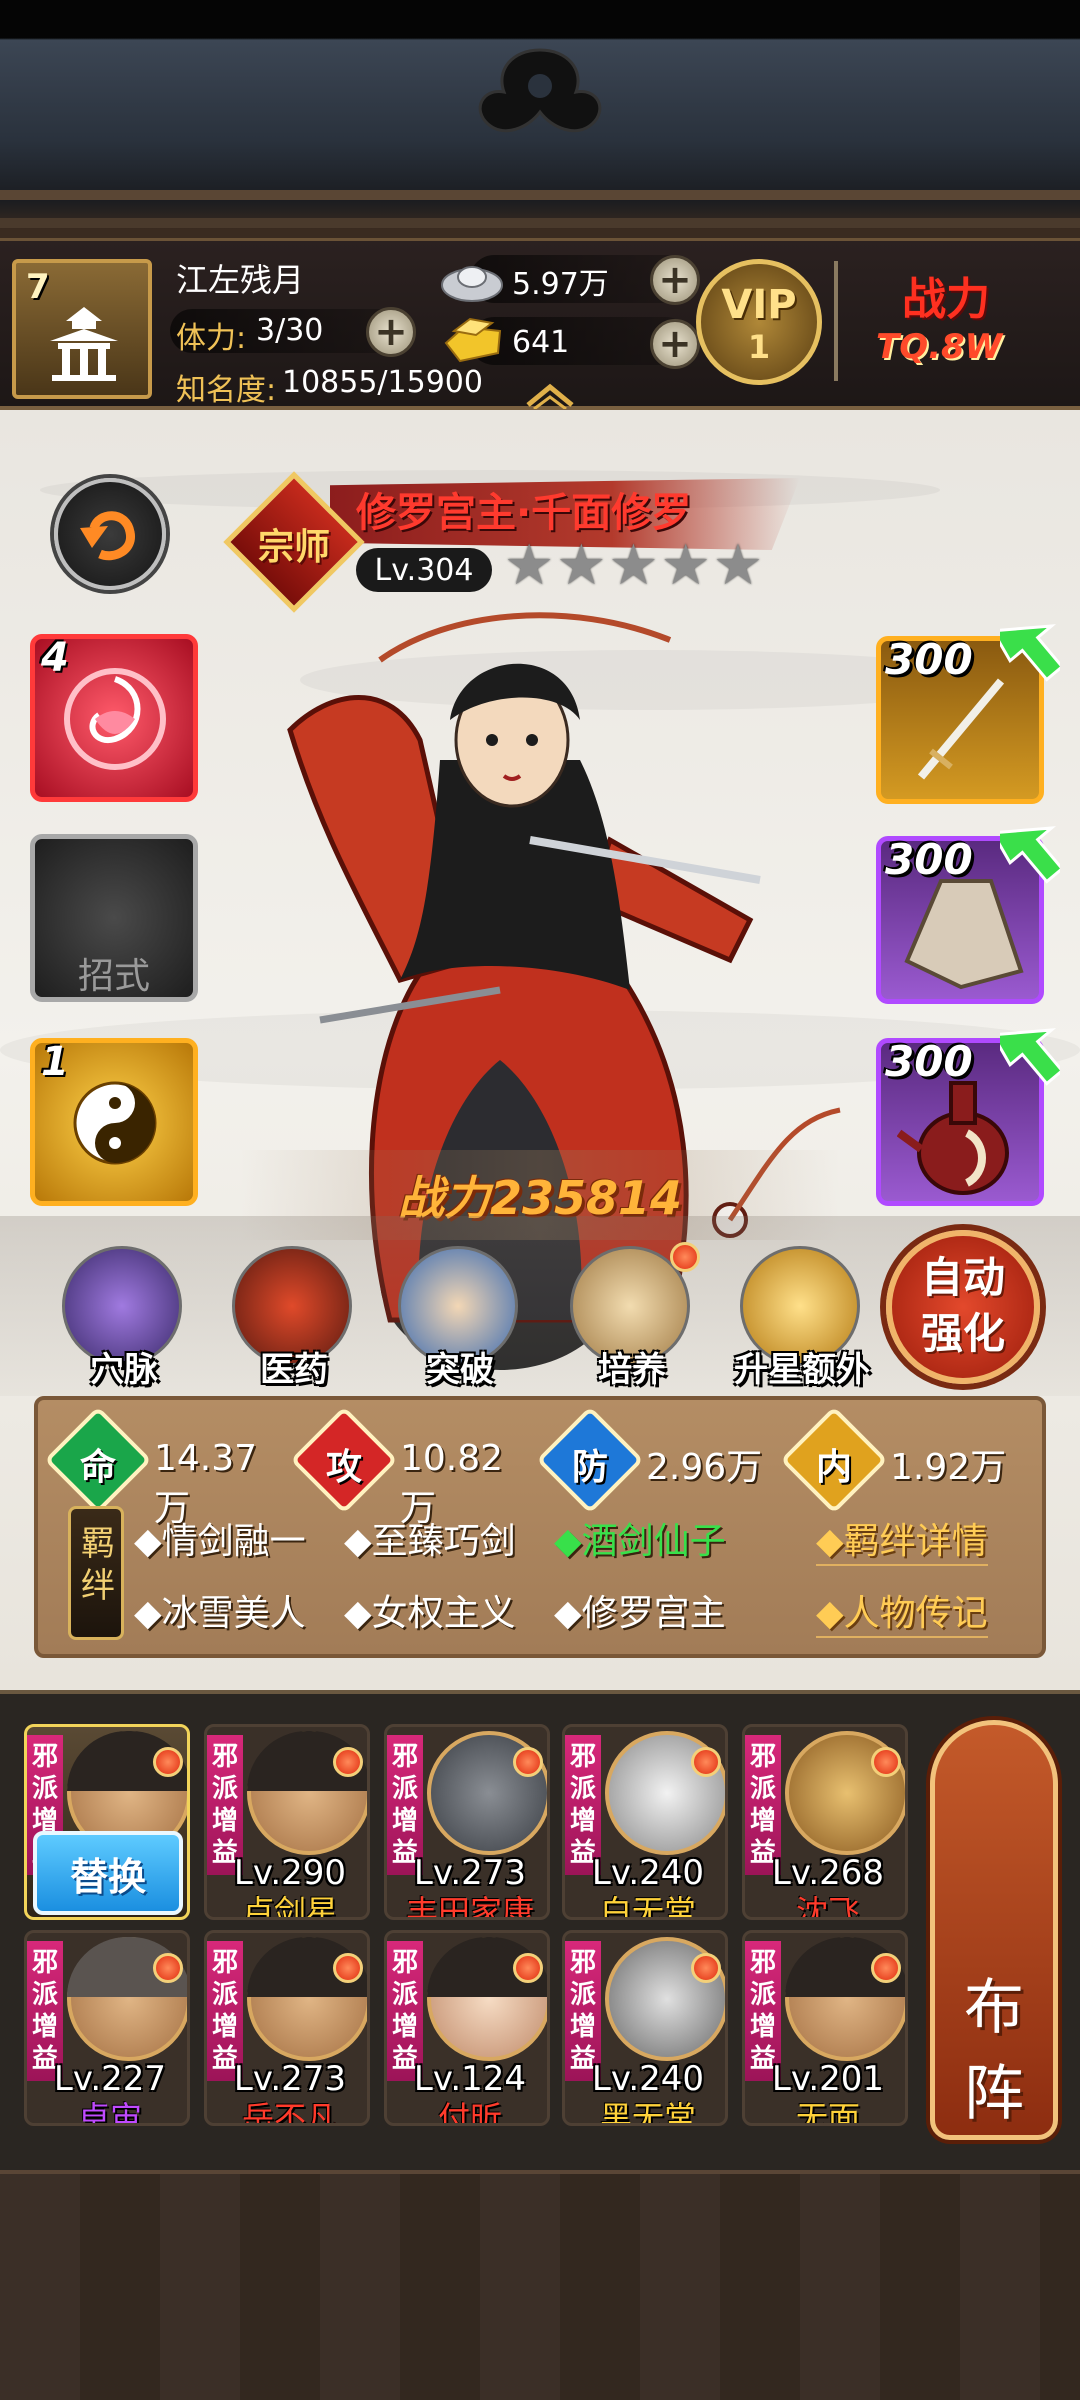 The height and width of the screenshot is (2400, 1080). I want to click on bond-item: ◆至臻巧剑, so click(430, 1541).